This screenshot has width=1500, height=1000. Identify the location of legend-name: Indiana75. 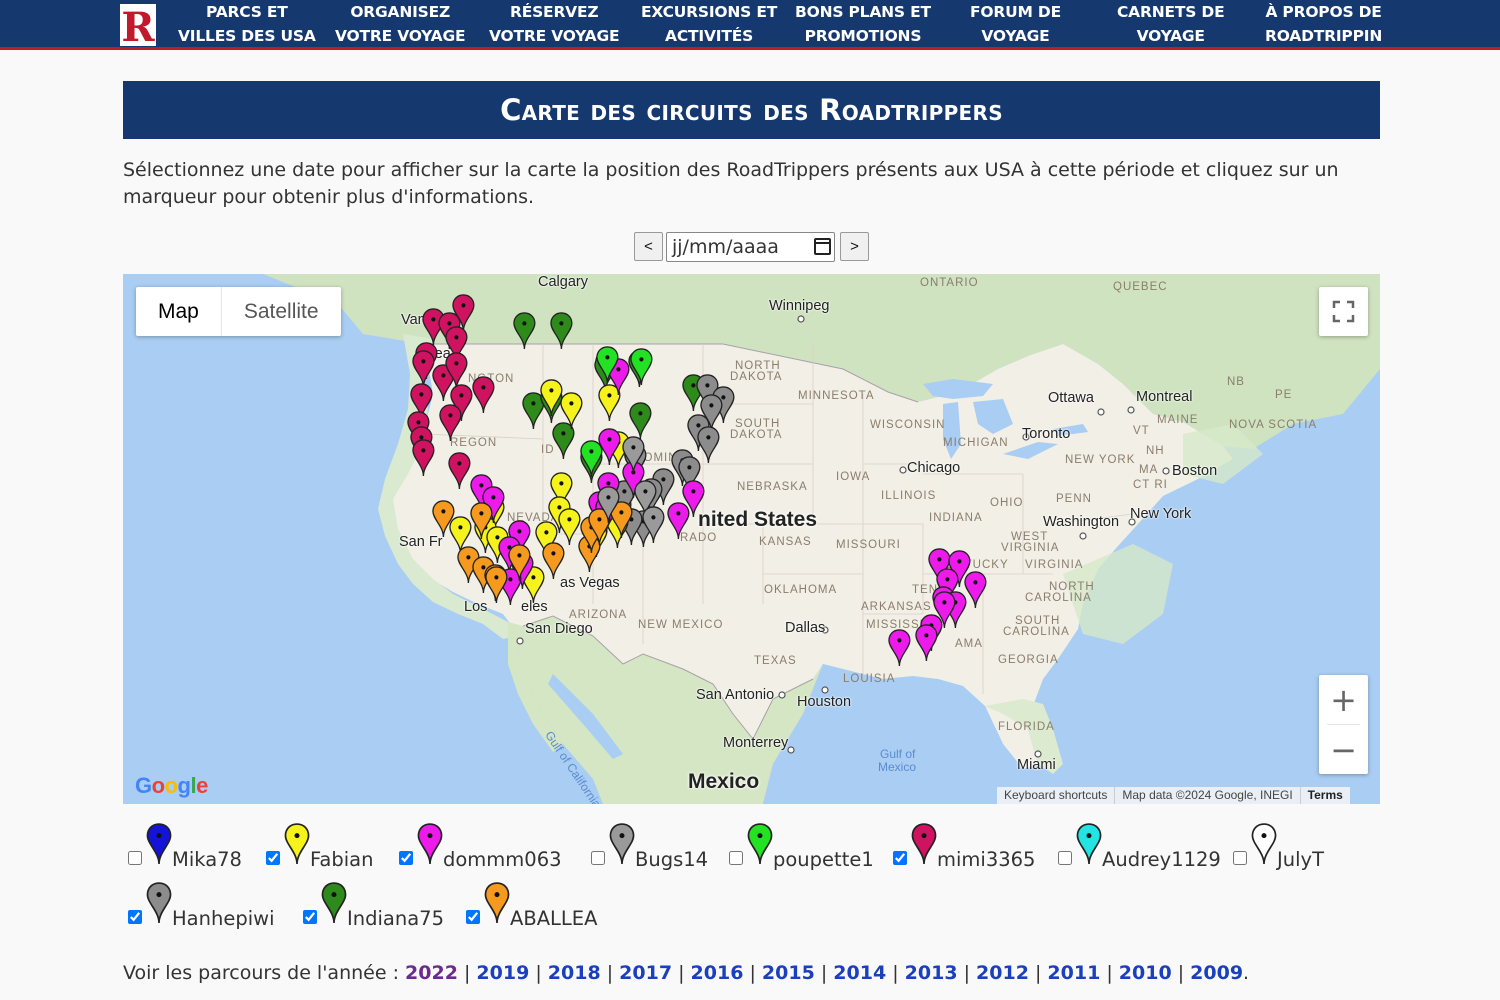
(395, 918).